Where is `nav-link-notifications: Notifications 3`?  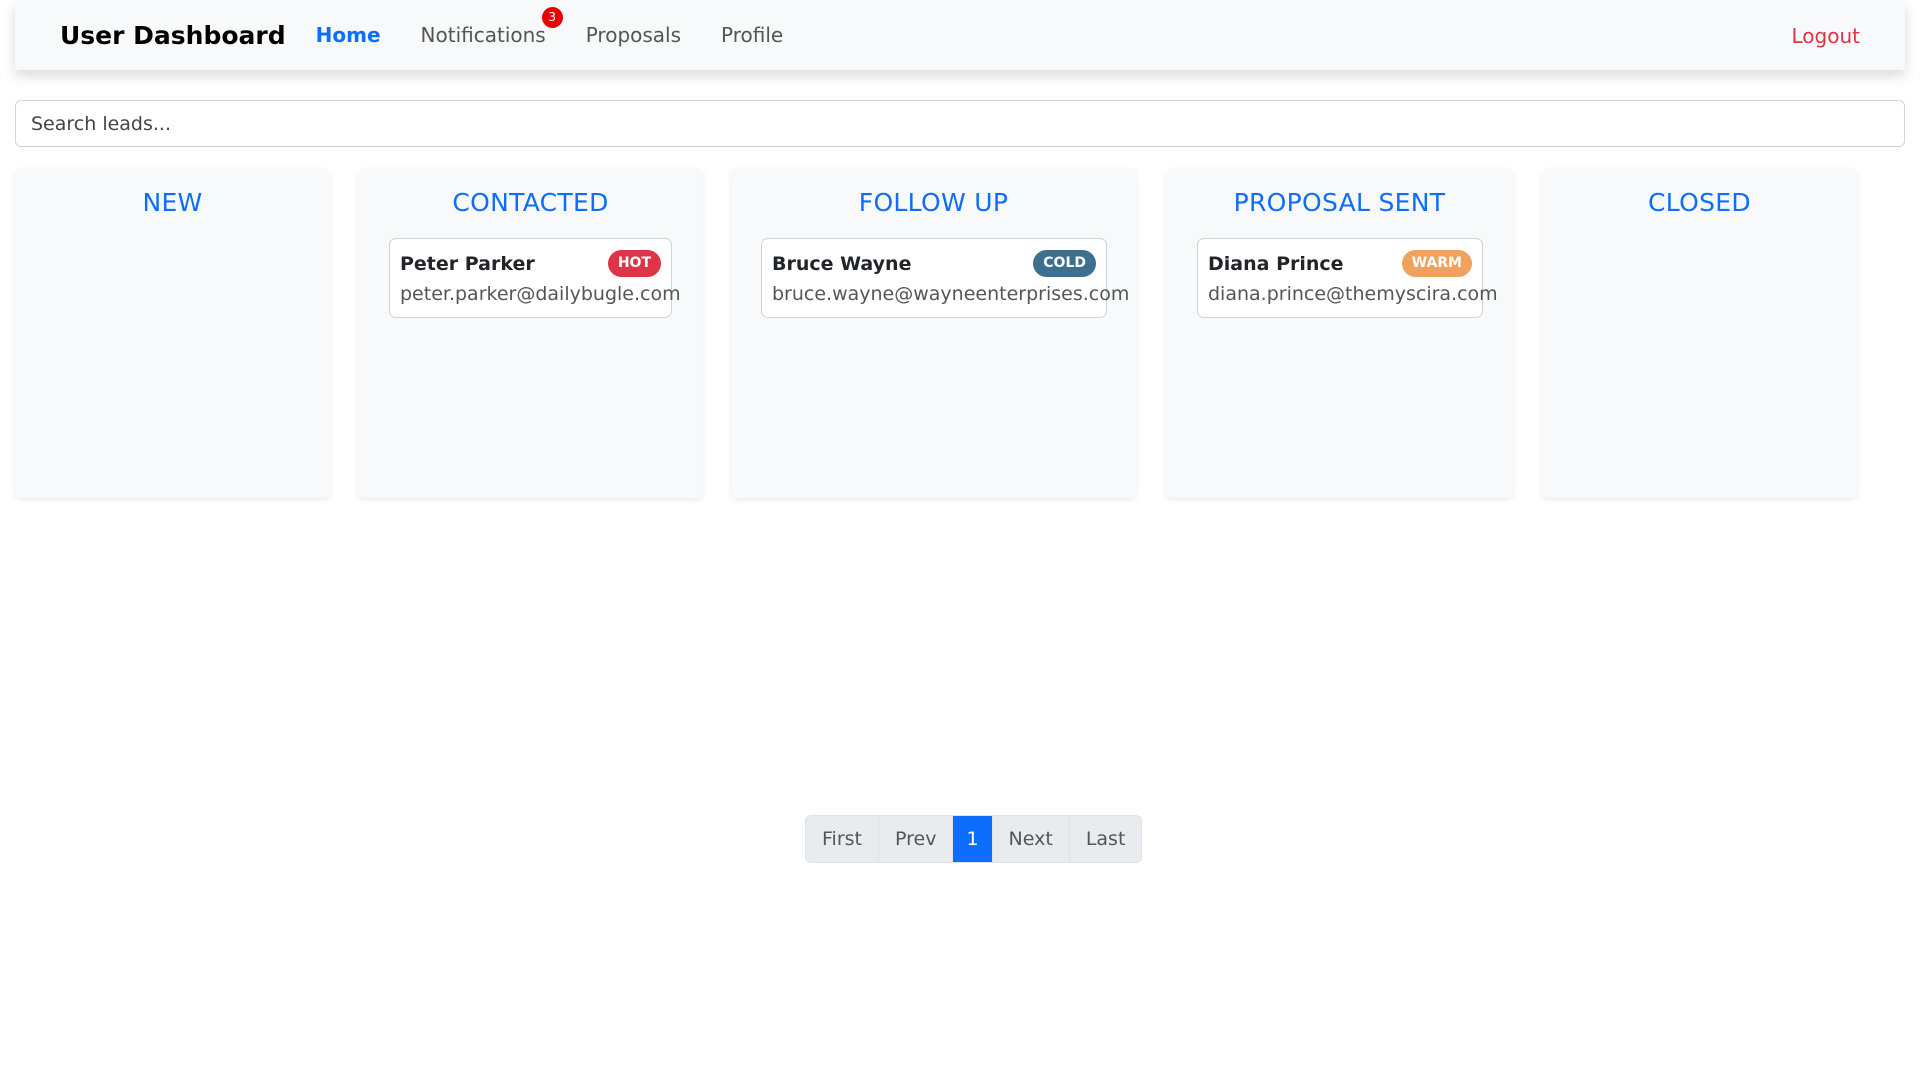
nav-link-notifications: Notifications 3 is located at coordinates (491, 27).